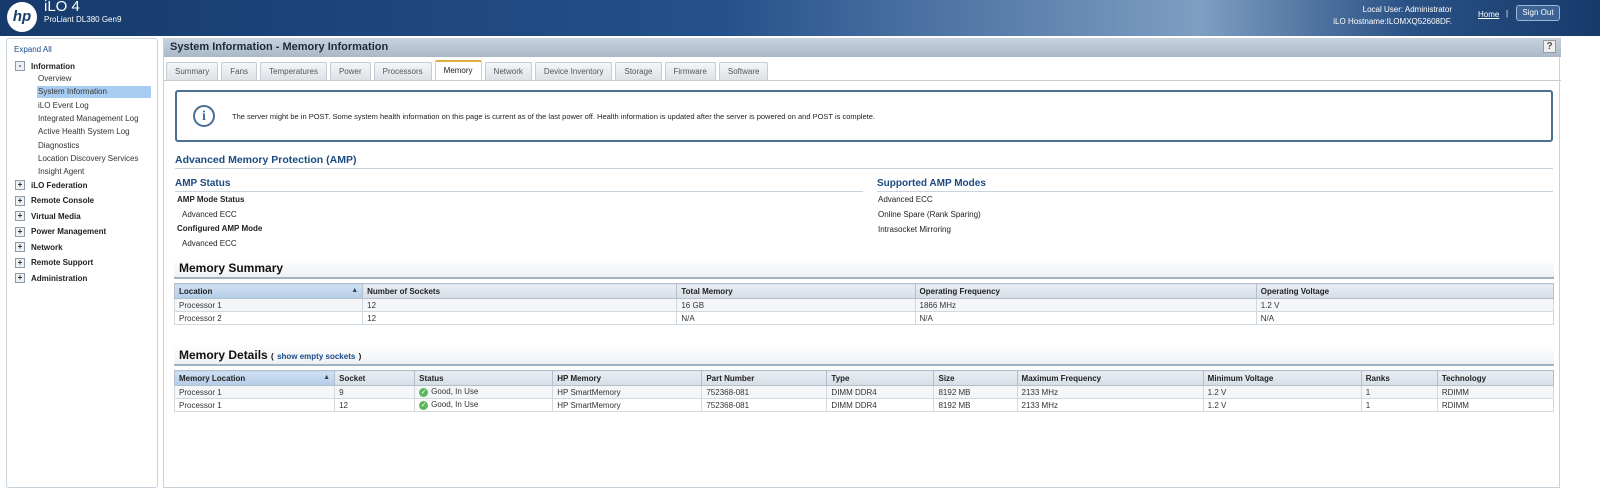  What do you see at coordinates (862, 47) in the screenshot?
I see `page-title: System Information - Memory Information?` at bounding box center [862, 47].